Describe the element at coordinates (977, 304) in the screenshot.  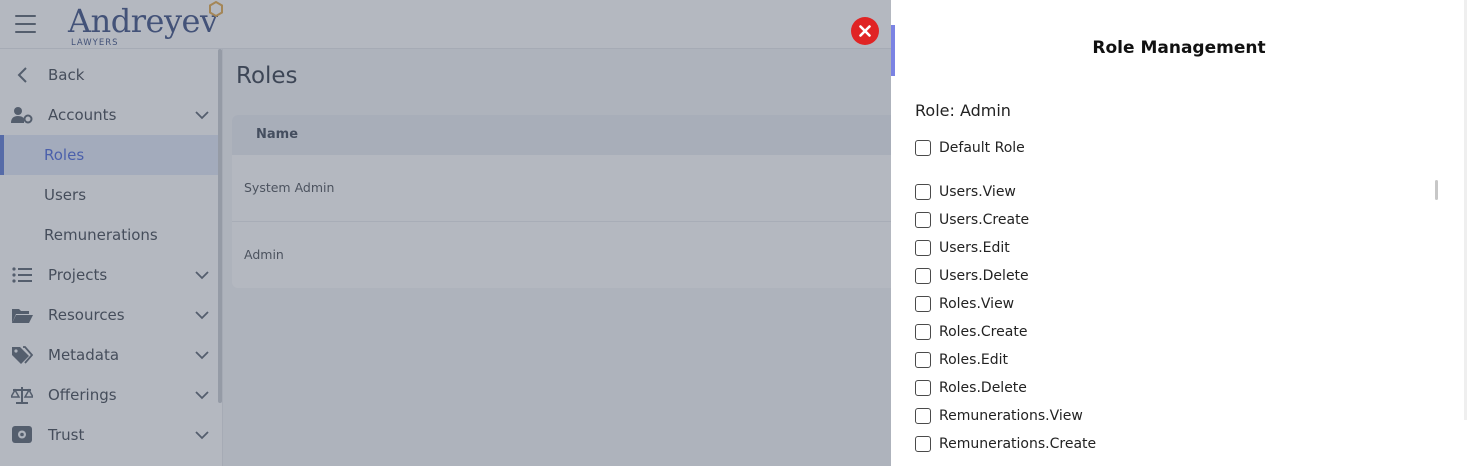
I see `checkbox-label: Roles.View` at that location.